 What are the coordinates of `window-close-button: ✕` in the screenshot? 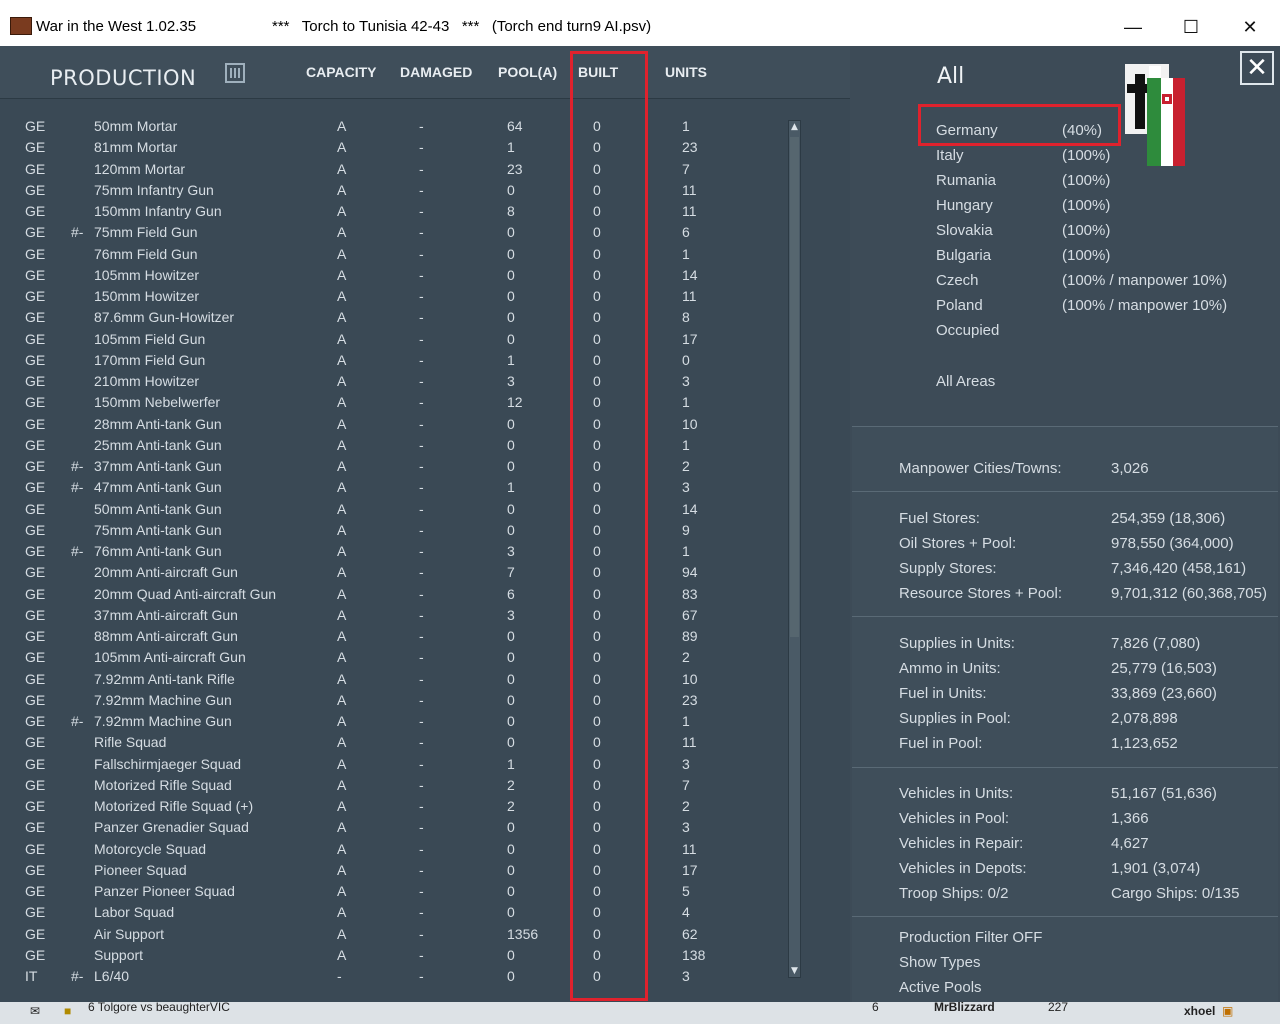 It's located at (1250, 27).